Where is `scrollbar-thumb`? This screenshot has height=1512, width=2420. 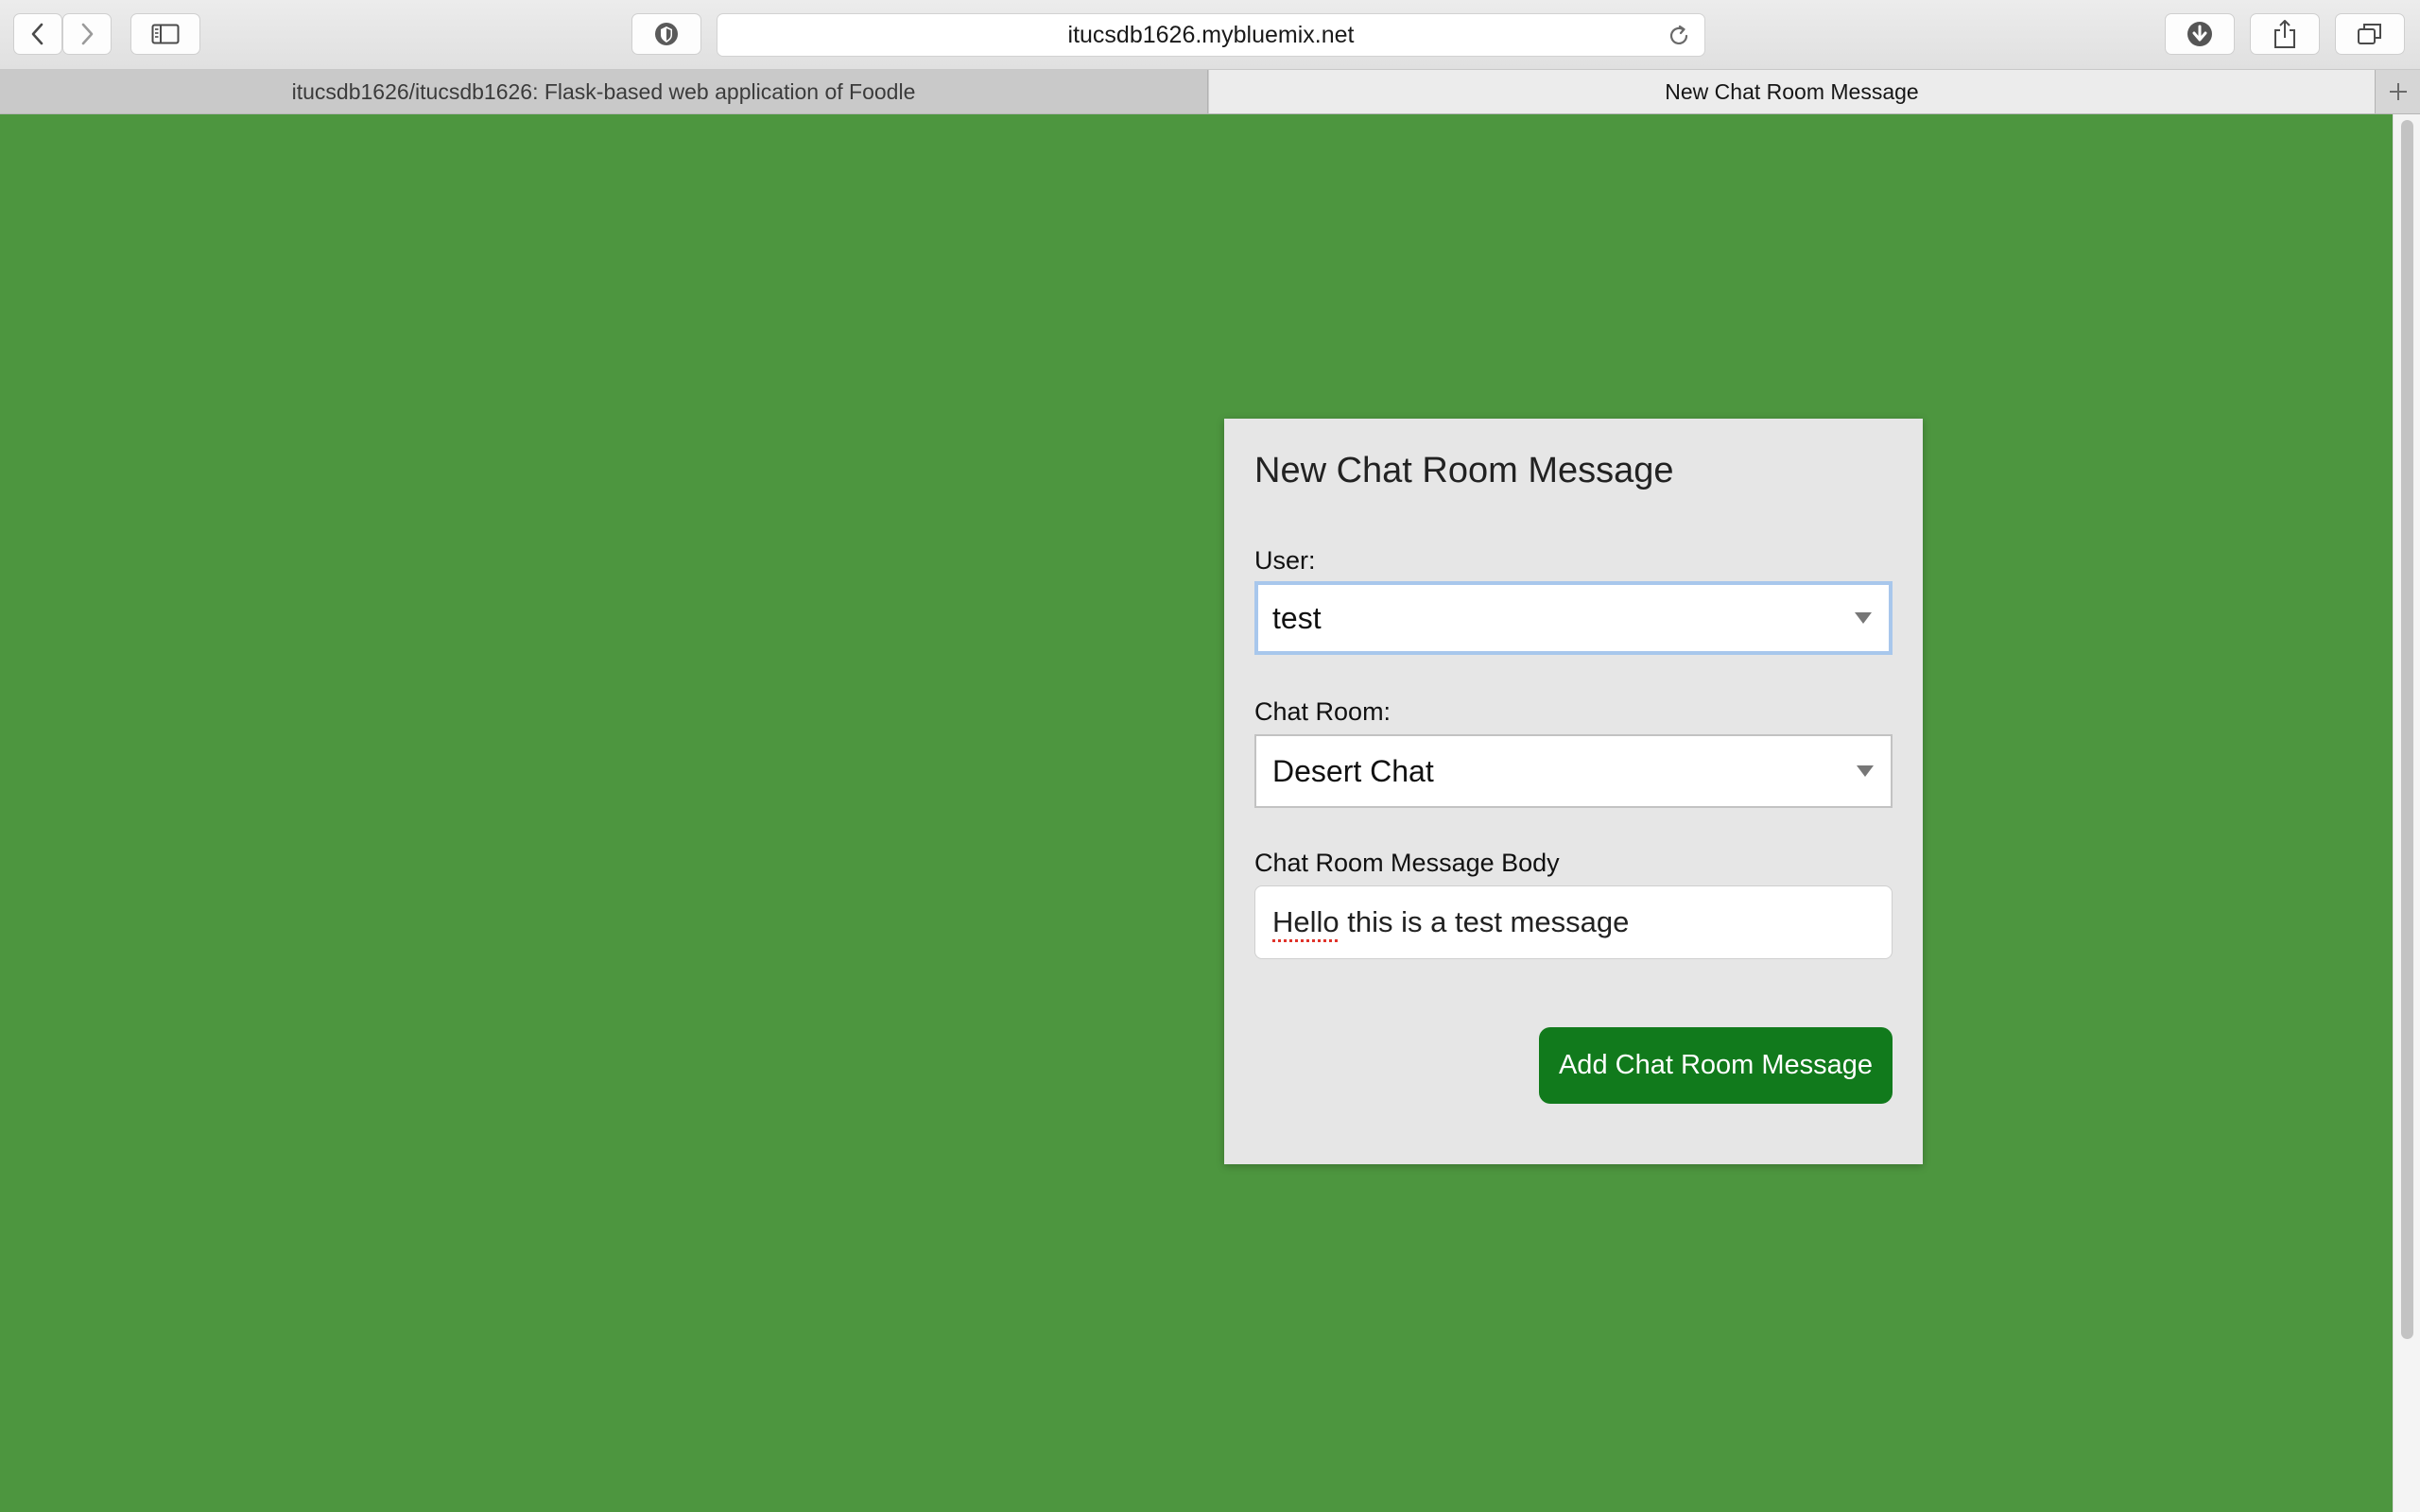 scrollbar-thumb is located at coordinates (2407, 729).